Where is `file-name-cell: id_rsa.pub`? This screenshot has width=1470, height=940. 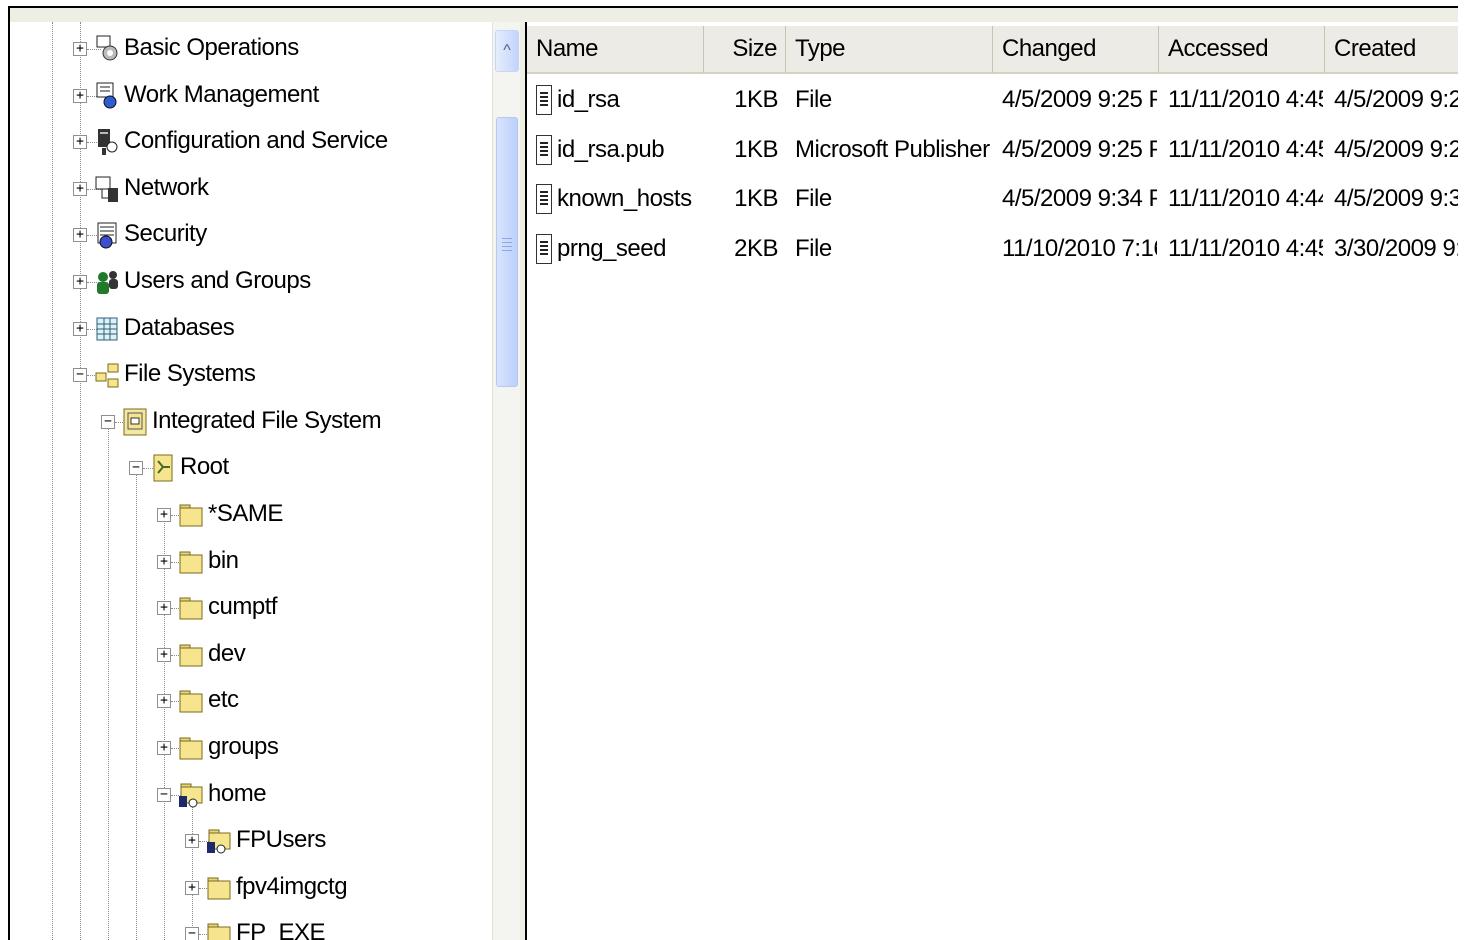 file-name-cell: id_rsa.pub is located at coordinates (629, 150).